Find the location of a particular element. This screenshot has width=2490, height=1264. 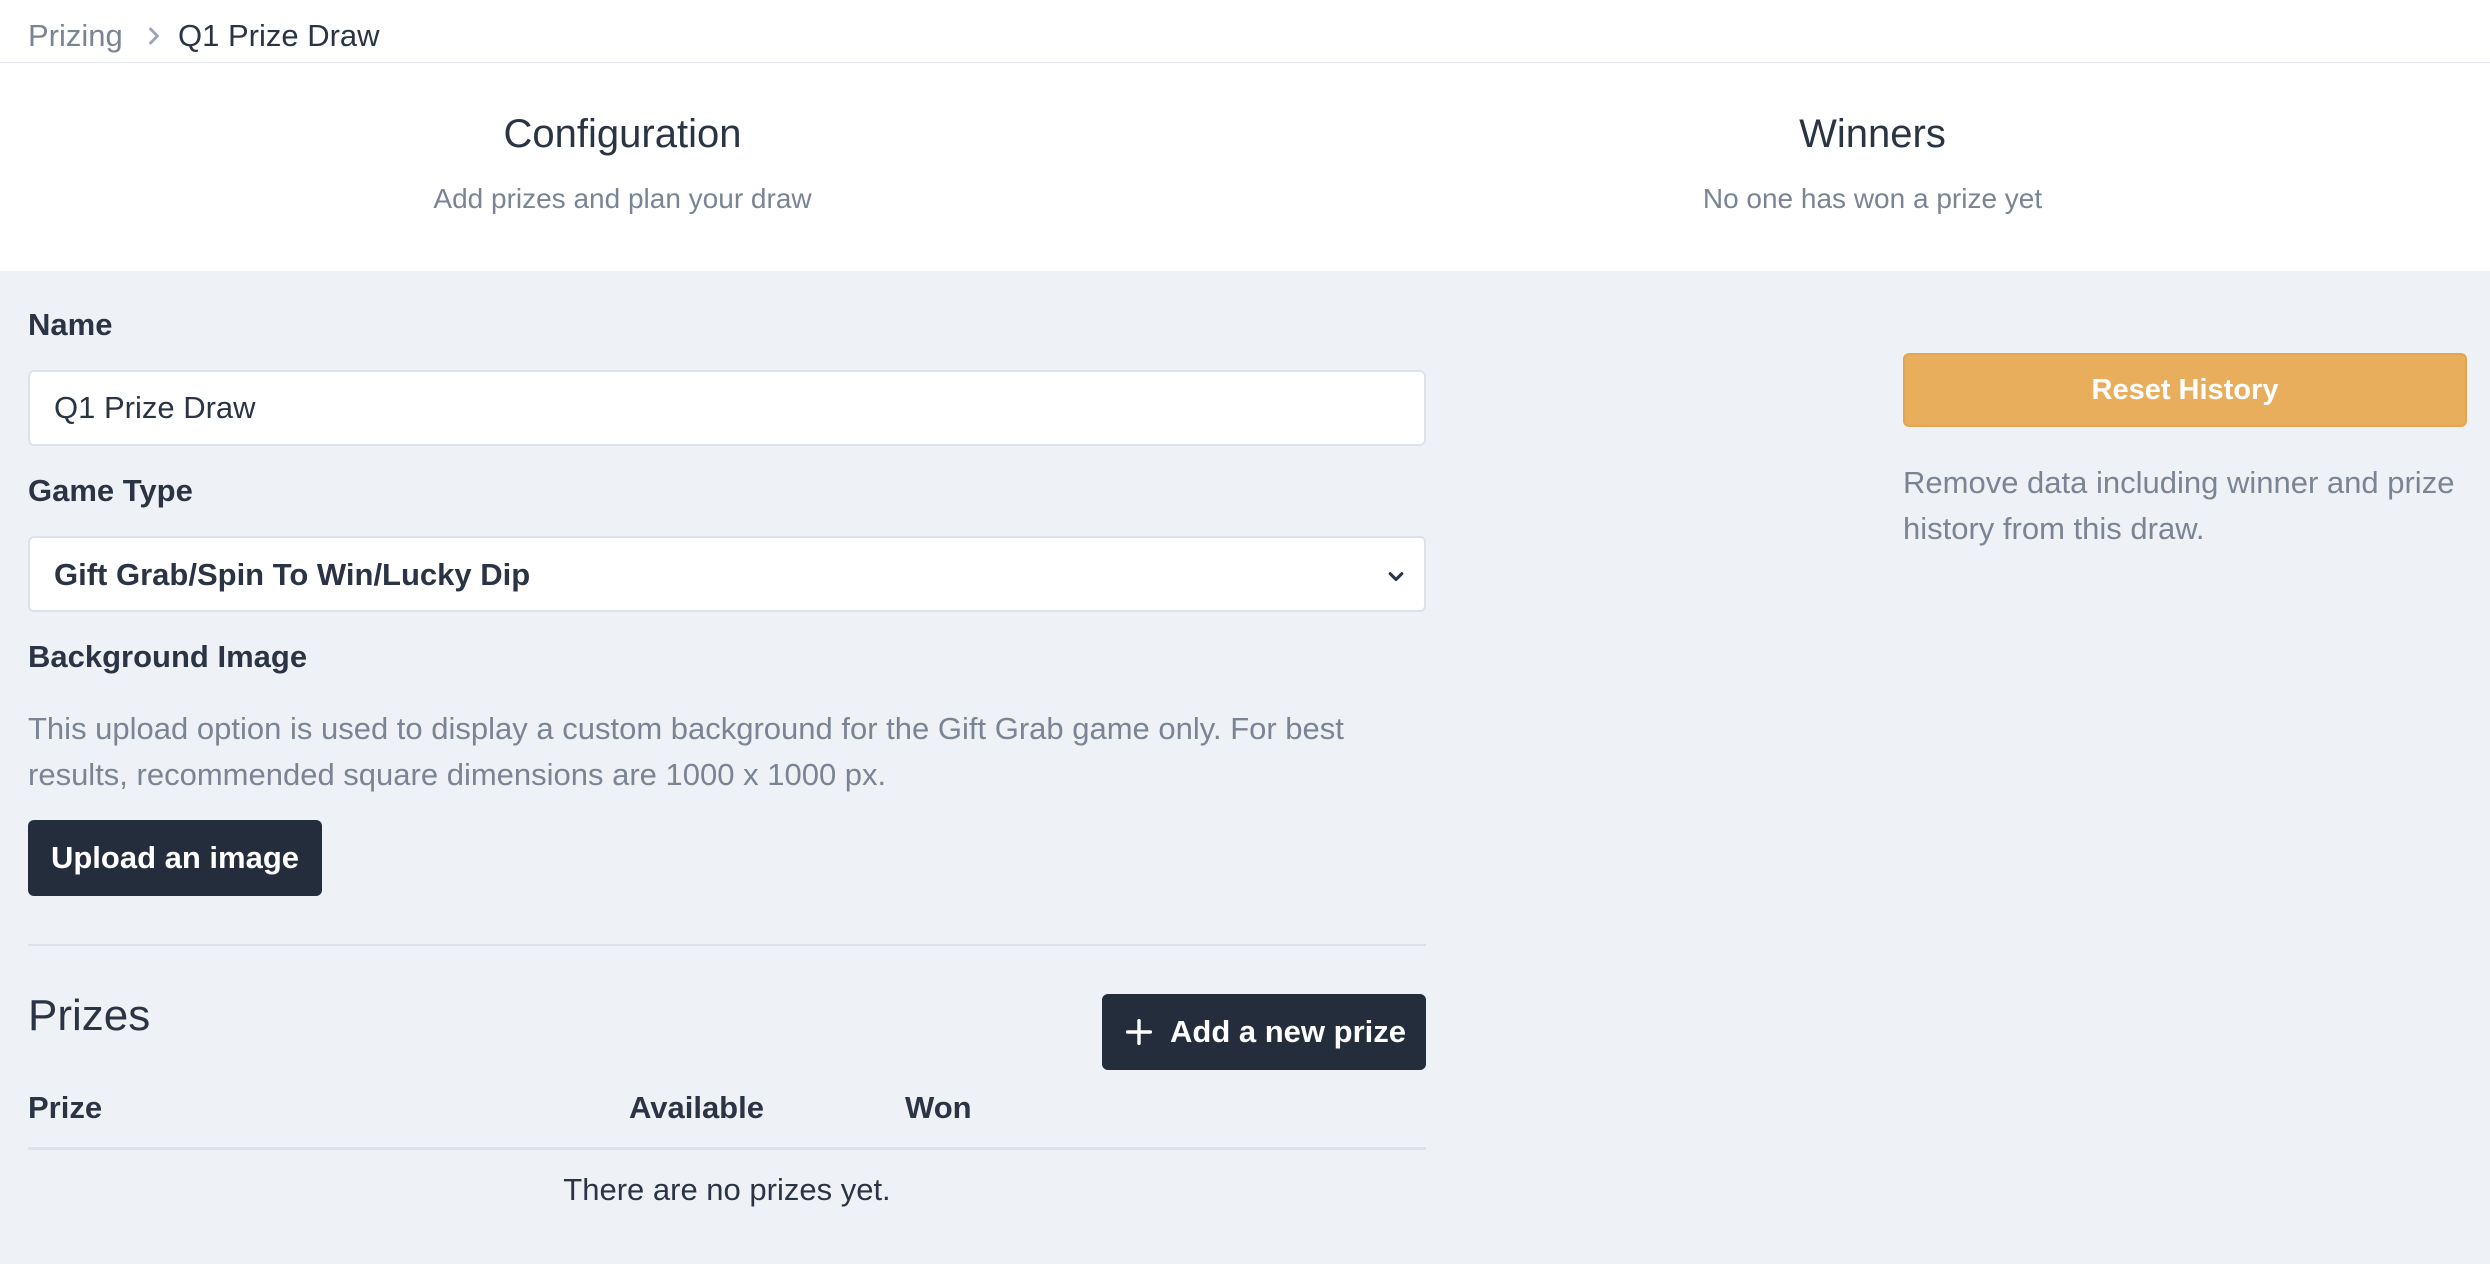

add-prize-button-label: Add a new prize is located at coordinates (1288, 1031).